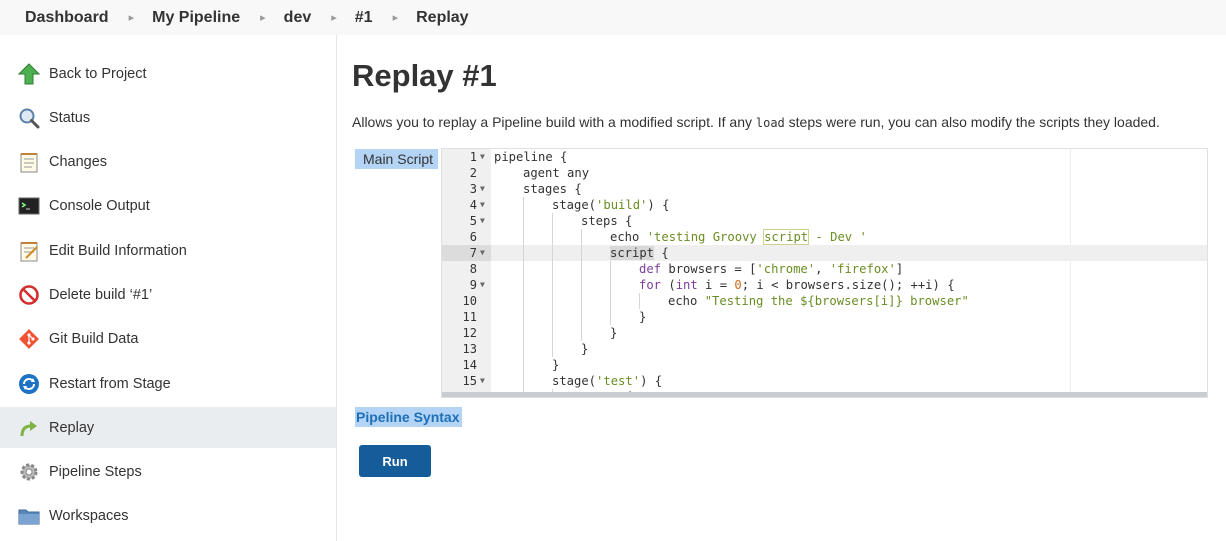  Describe the element at coordinates (89, 515) in the screenshot. I see `sidebar-item-label: Workspaces` at that location.